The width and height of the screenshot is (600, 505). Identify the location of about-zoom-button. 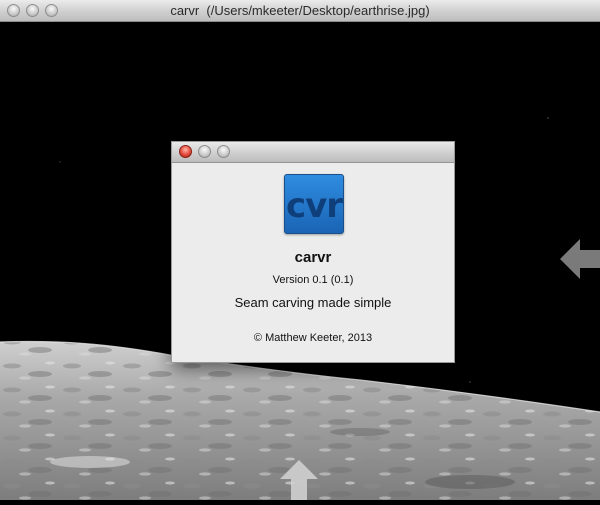
(223, 151).